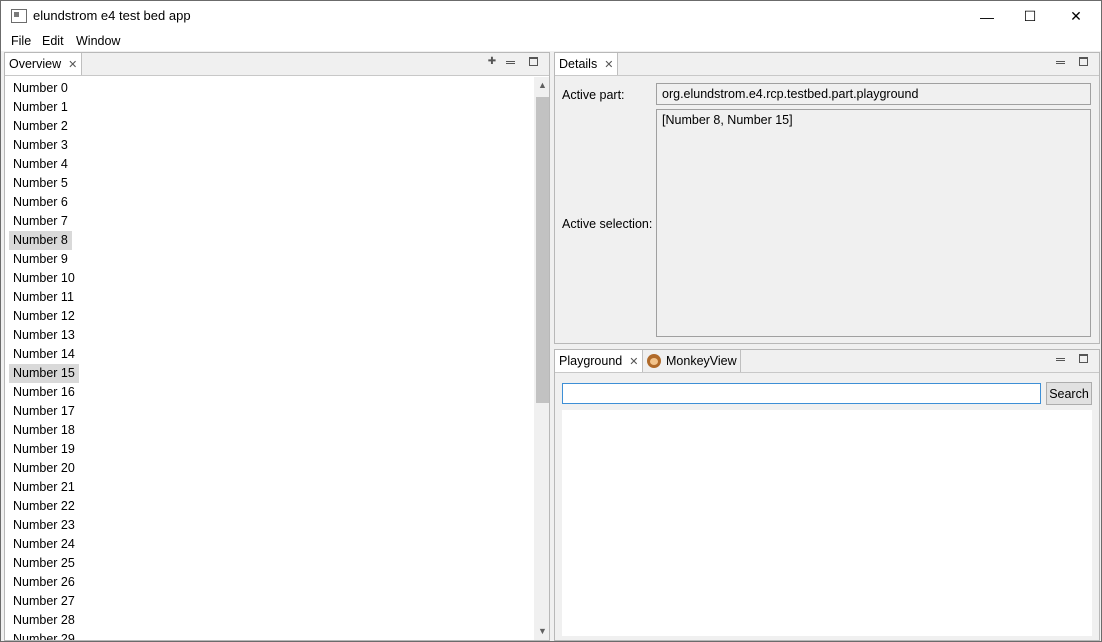  Describe the element at coordinates (98, 41) in the screenshot. I see `menu-window: Window` at that location.